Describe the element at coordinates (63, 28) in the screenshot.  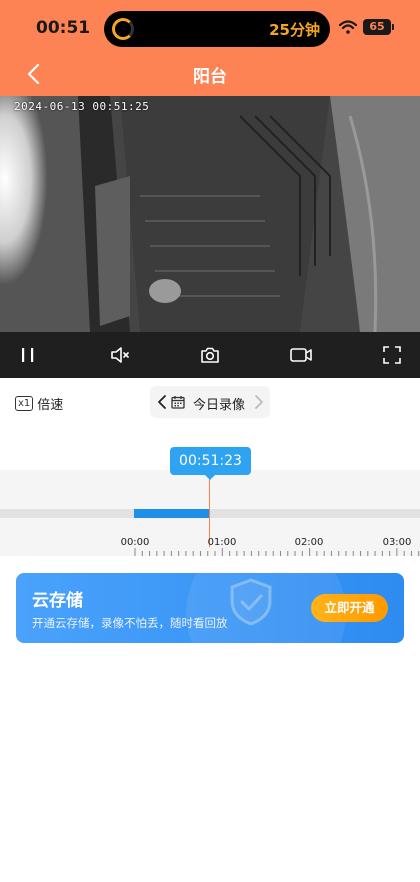
I see `status-time: 00:51` at that location.